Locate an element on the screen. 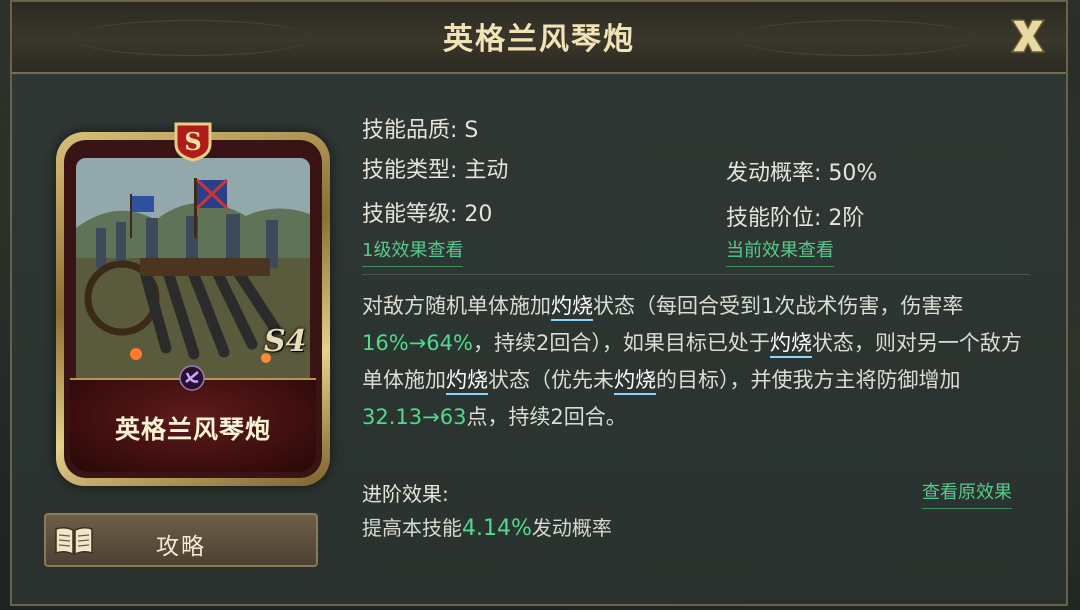 Image resolution: width=1080 pixels, height=610 pixels. dialog-title: 英格兰风琴炮 is located at coordinates (539, 39).